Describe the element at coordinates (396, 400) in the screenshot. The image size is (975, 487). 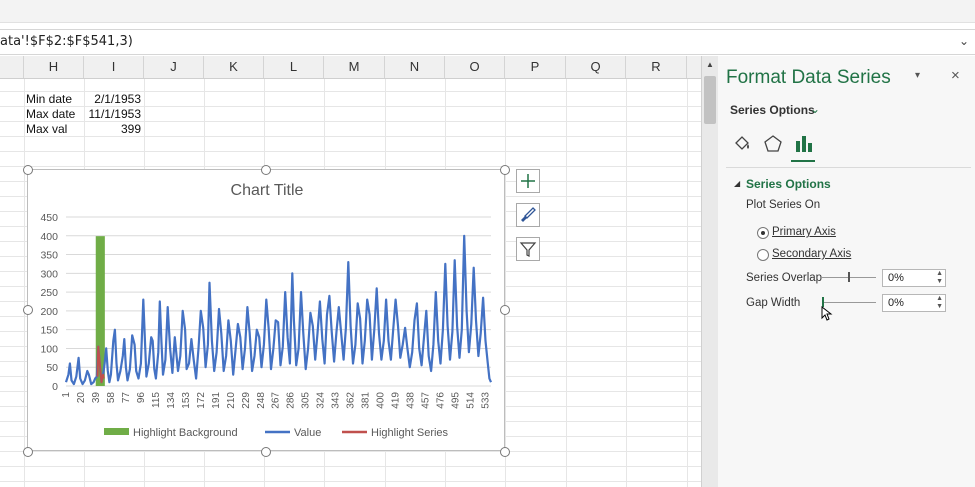
I see `x-tick-label: 419` at that location.